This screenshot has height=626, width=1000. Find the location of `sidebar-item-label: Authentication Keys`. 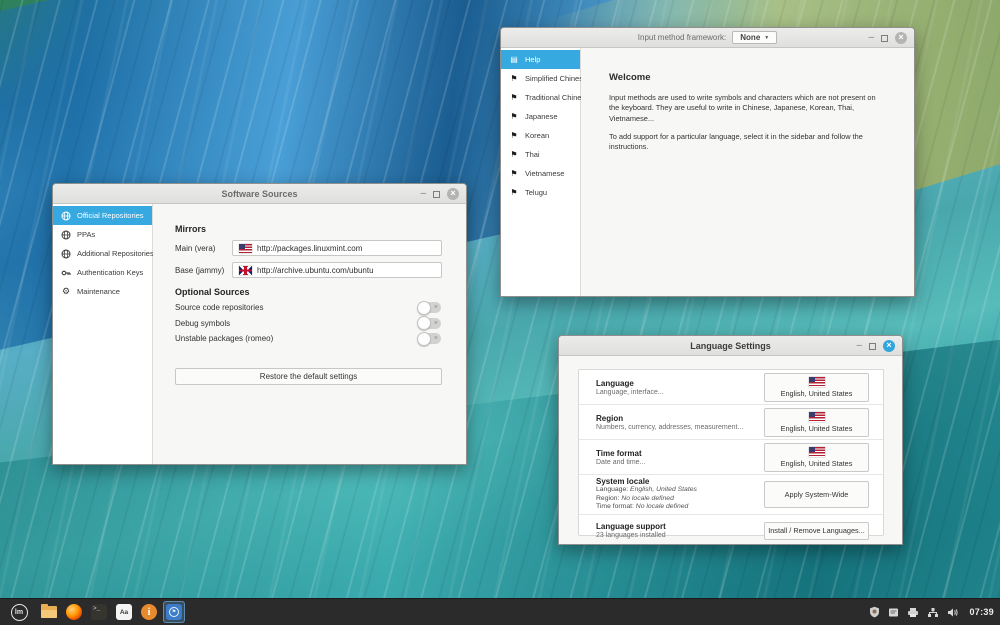

sidebar-item-label: Authentication Keys is located at coordinates (110, 272).